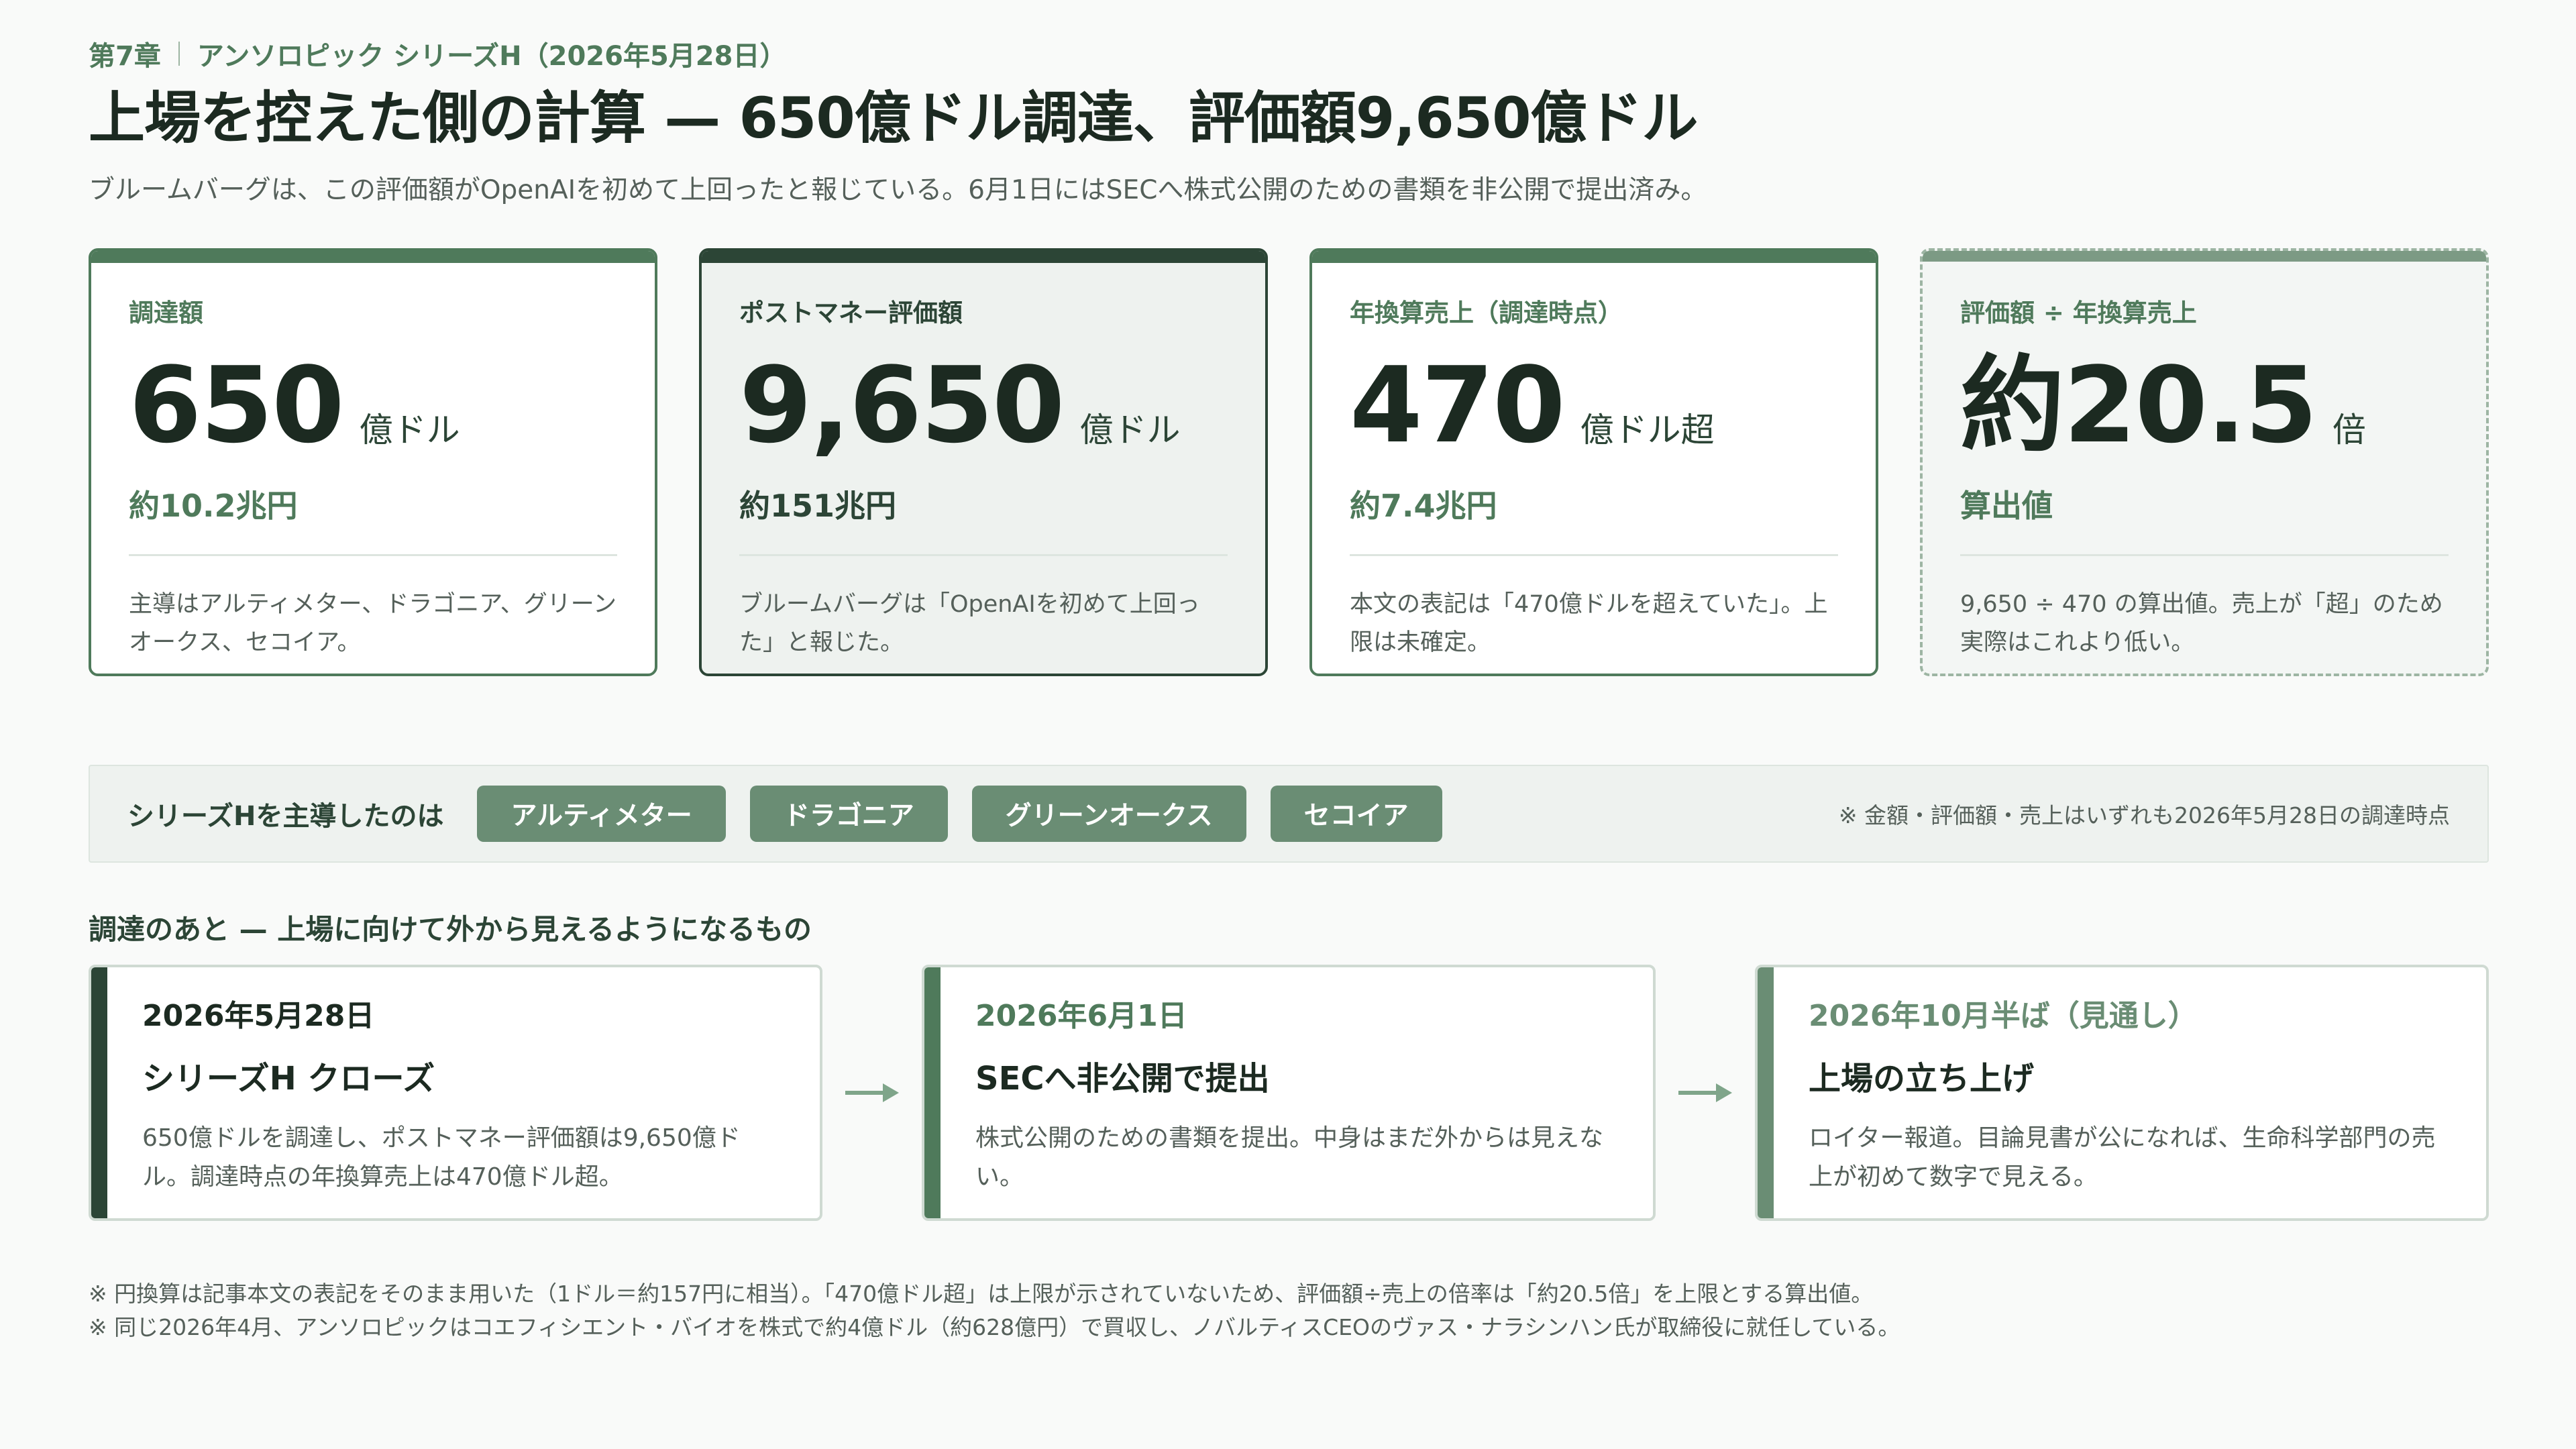 This screenshot has width=2576, height=1449. What do you see at coordinates (601, 814) in the screenshot?
I see `investor-chip: アルティメター` at bounding box center [601, 814].